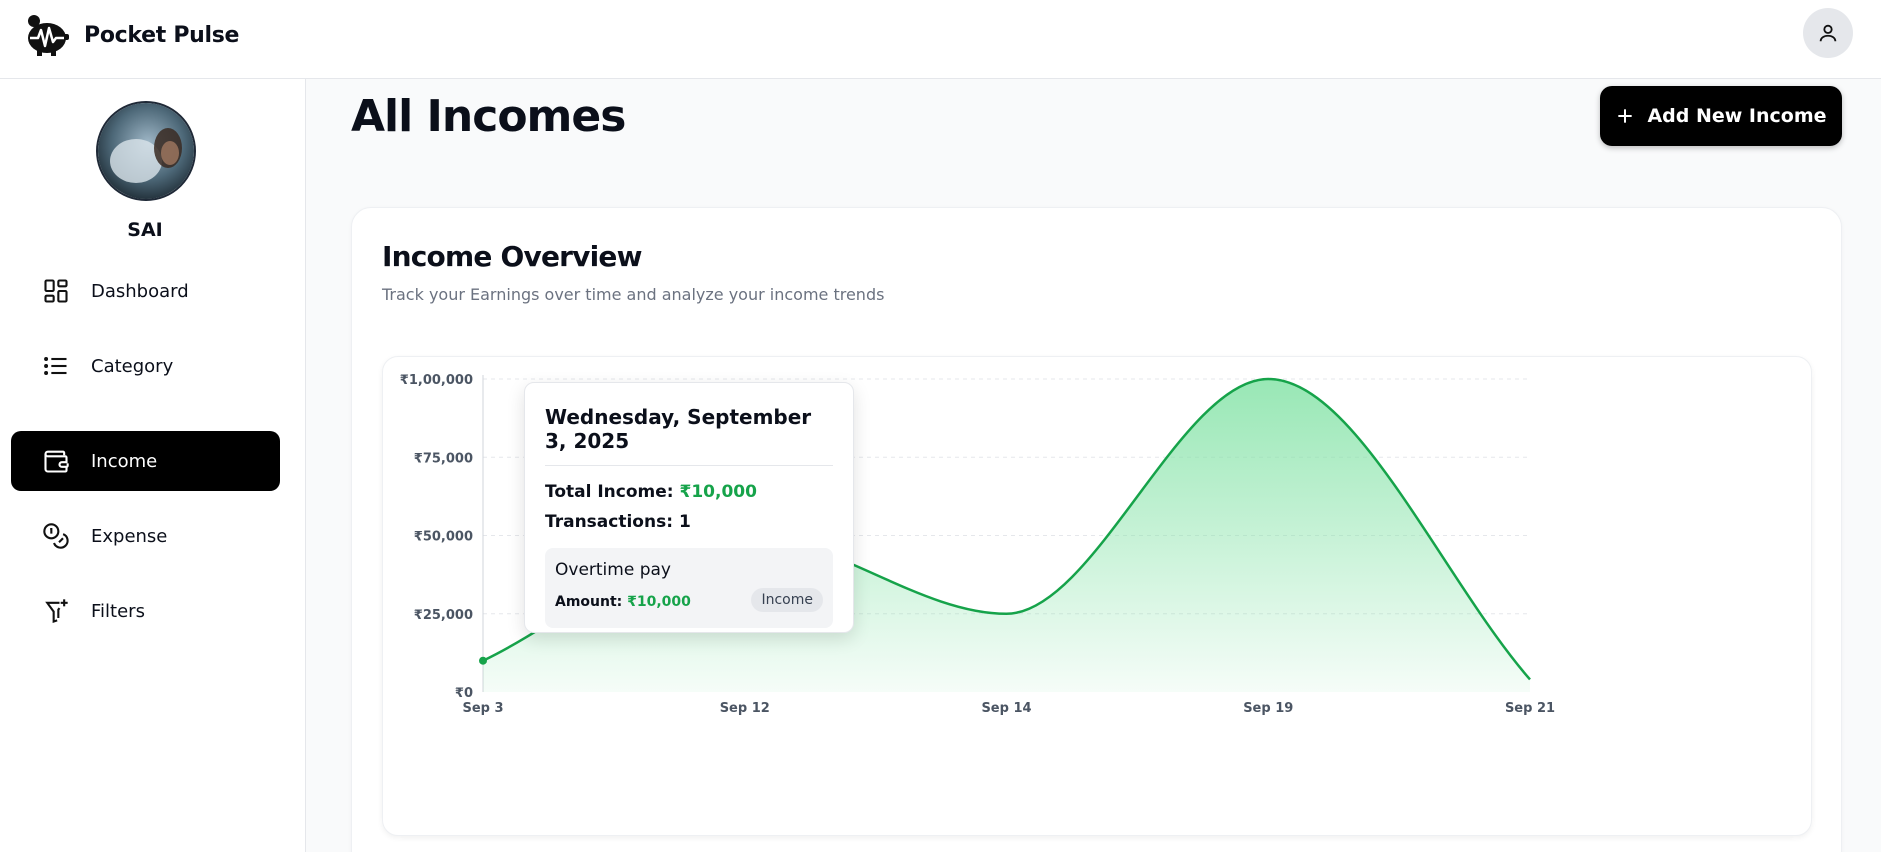 This screenshot has width=1881, height=852. I want to click on sidebar-item-category: Category, so click(145, 366).